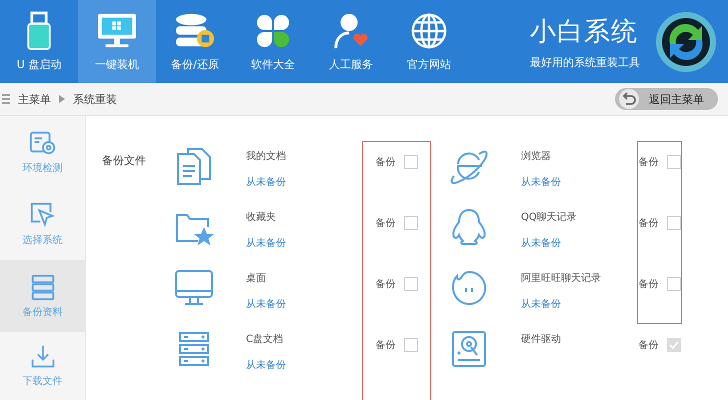 This screenshot has height=400, width=728. Describe the element at coordinates (585, 62) in the screenshot. I see `app-subtitle: 最好用的系统重装工具` at that location.